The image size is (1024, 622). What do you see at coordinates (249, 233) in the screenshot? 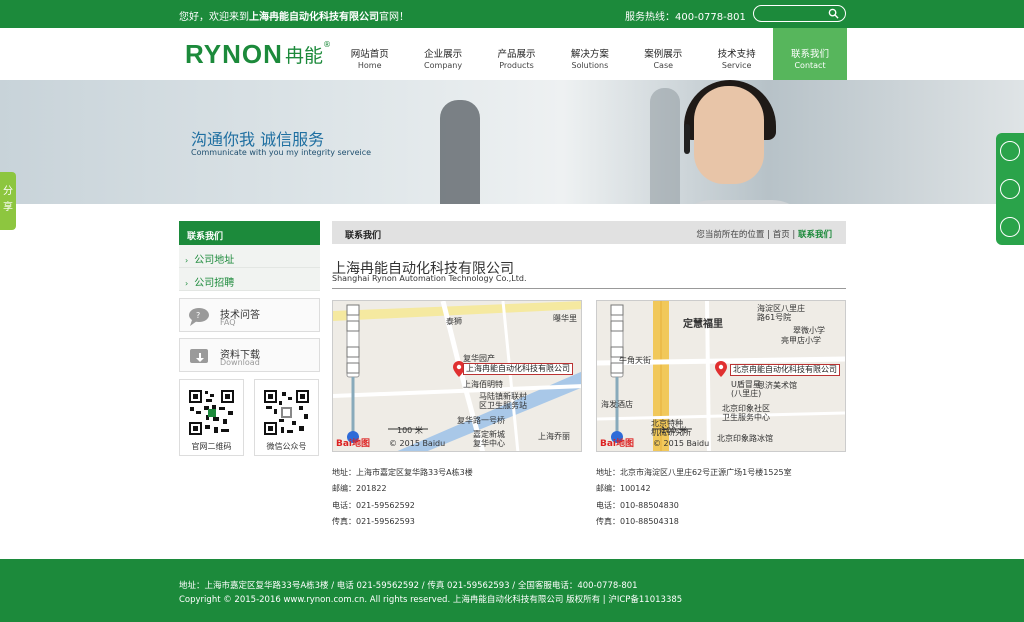
I see `sidebar-heading: 联系我们` at bounding box center [249, 233].